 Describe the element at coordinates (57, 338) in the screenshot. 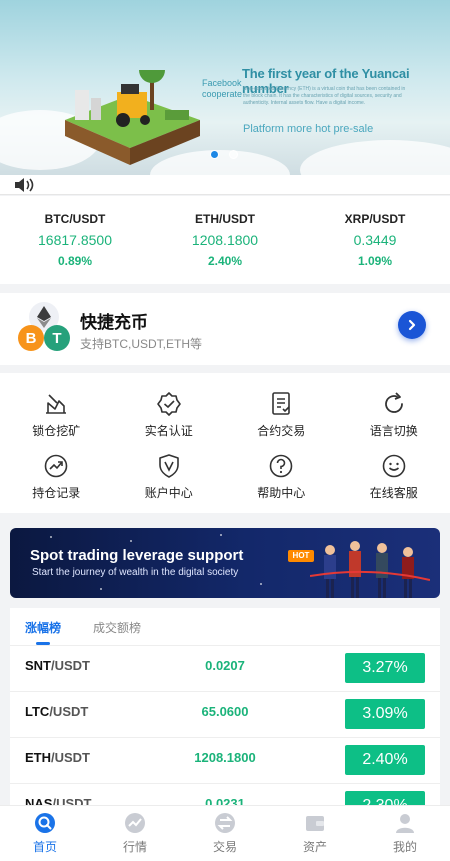

I see `usdt-coin-icon: T` at that location.